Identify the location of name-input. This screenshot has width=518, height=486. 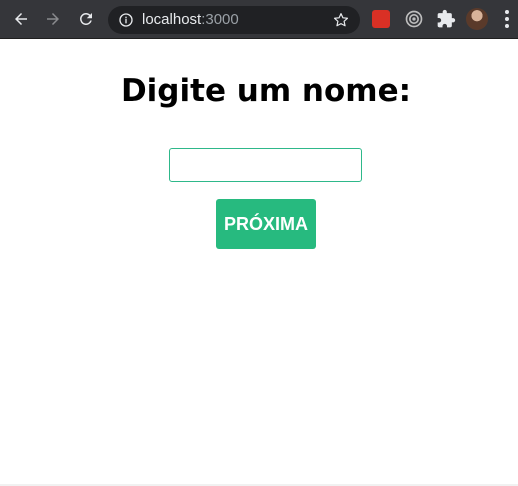
(265, 165).